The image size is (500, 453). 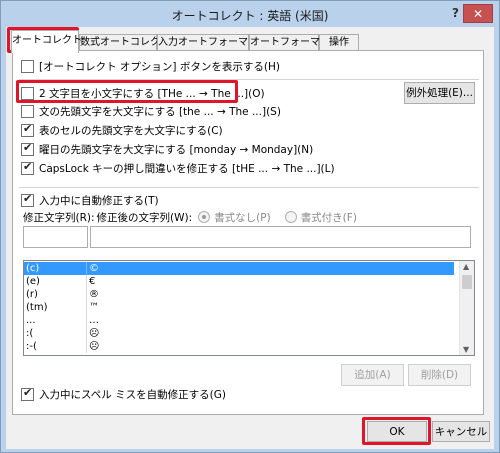 What do you see at coordinates (94, 307) in the screenshot?
I see `list-item-to: ™` at bounding box center [94, 307].